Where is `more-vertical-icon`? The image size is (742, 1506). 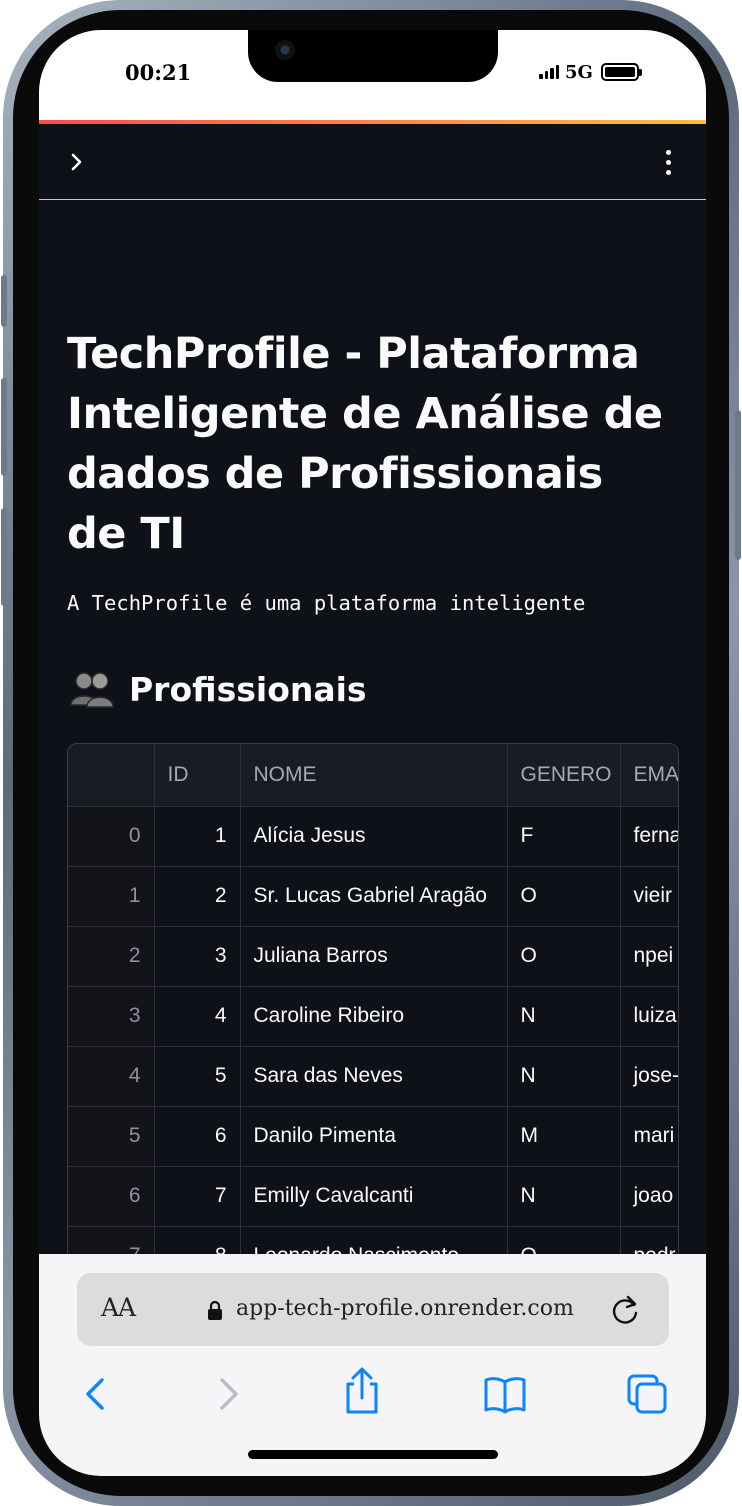
more-vertical-icon is located at coordinates (668, 152).